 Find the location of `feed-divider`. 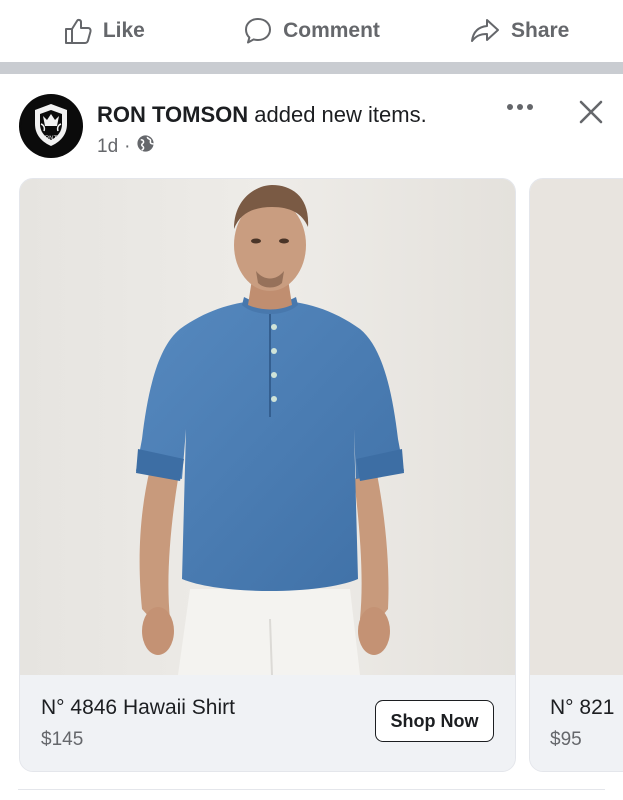

feed-divider is located at coordinates (311, 68).